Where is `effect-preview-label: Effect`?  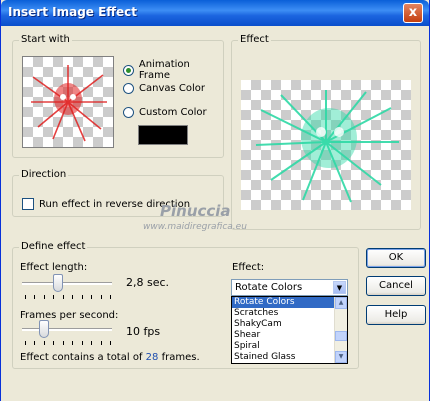 effect-preview-label: Effect is located at coordinates (254, 39).